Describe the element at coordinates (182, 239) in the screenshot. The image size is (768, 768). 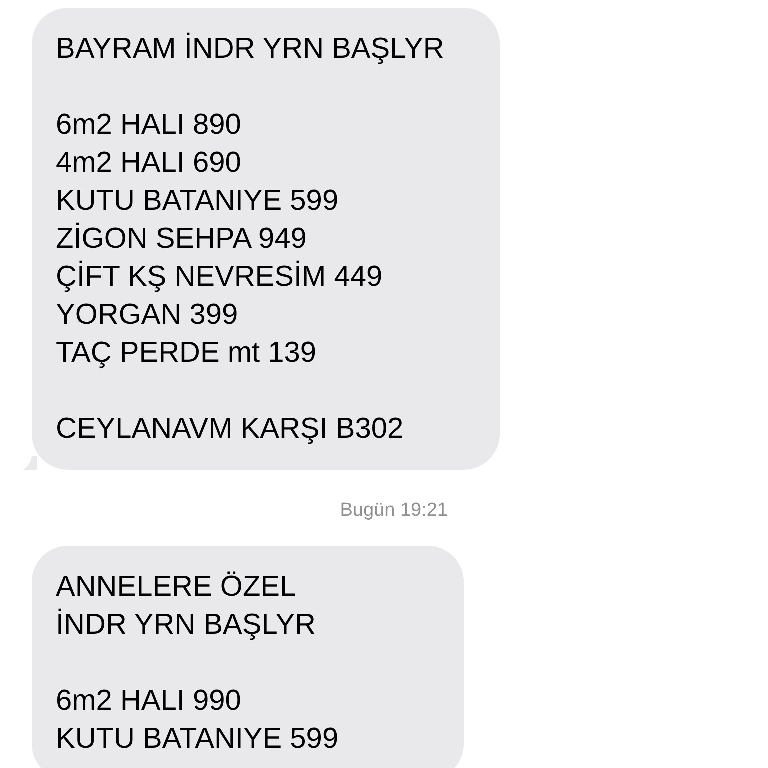
I see `message-text: ZİGON SEHPA 949` at that location.